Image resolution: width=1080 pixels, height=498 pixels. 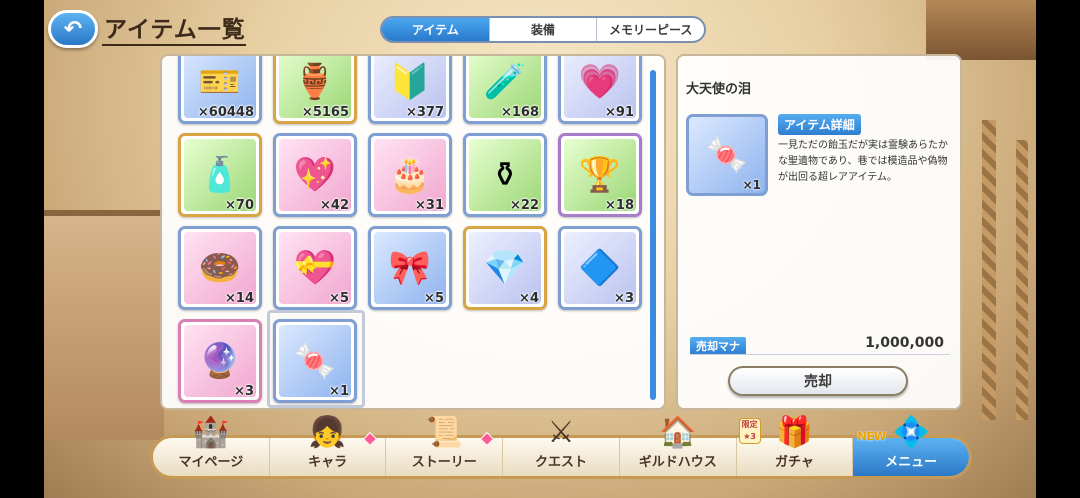 I want to click on item-slot: 🔮 ×3, so click(x=220, y=361).